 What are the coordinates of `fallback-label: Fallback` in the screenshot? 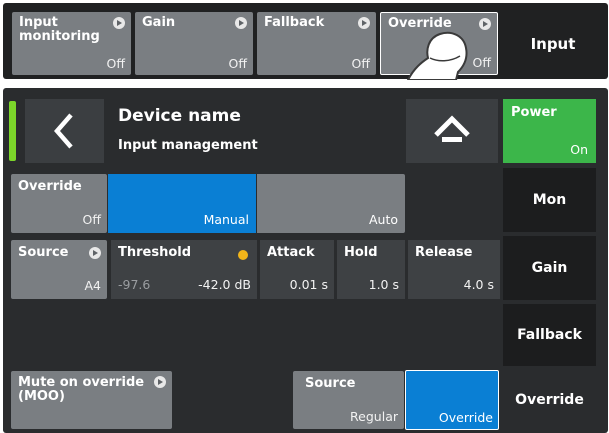 It's located at (294, 22).